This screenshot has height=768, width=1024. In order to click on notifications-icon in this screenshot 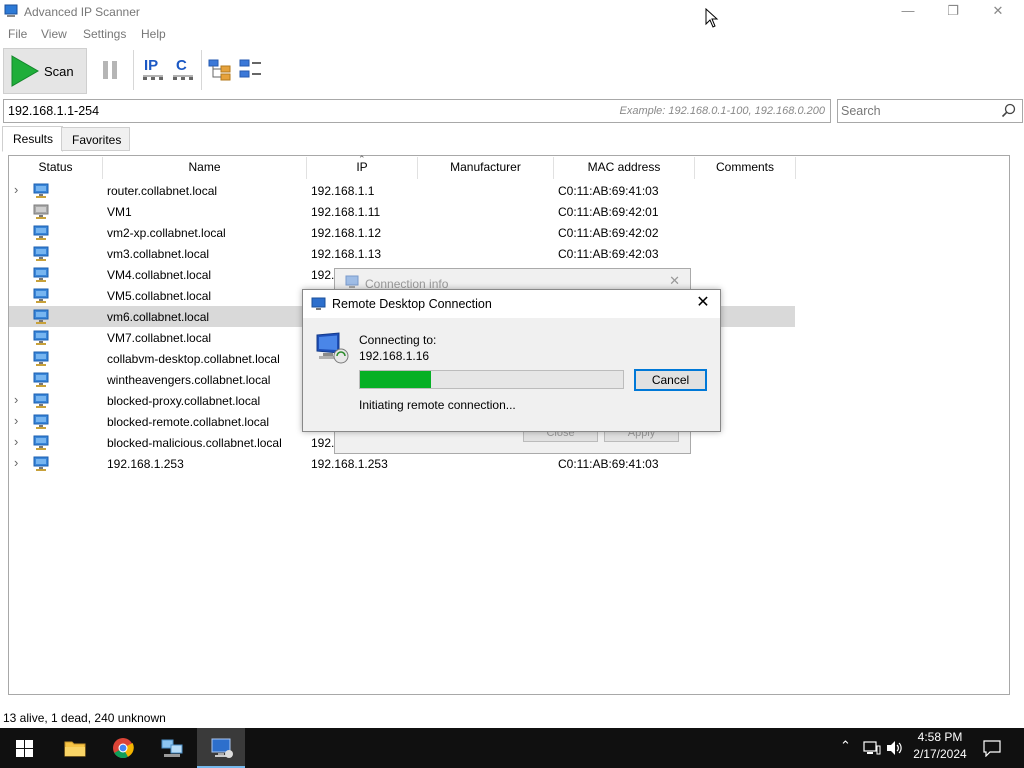, I will do `click(992, 748)`.